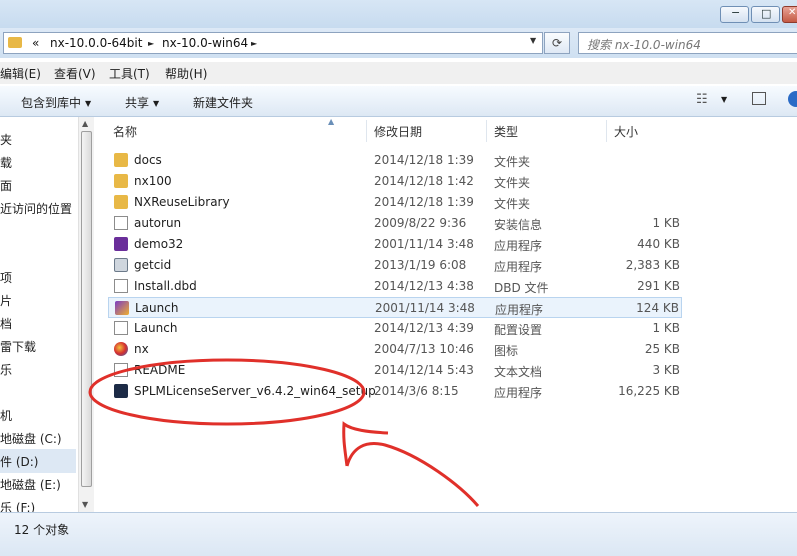  Describe the element at coordinates (284, 432) in the screenshot. I see `red-annotation` at that location.